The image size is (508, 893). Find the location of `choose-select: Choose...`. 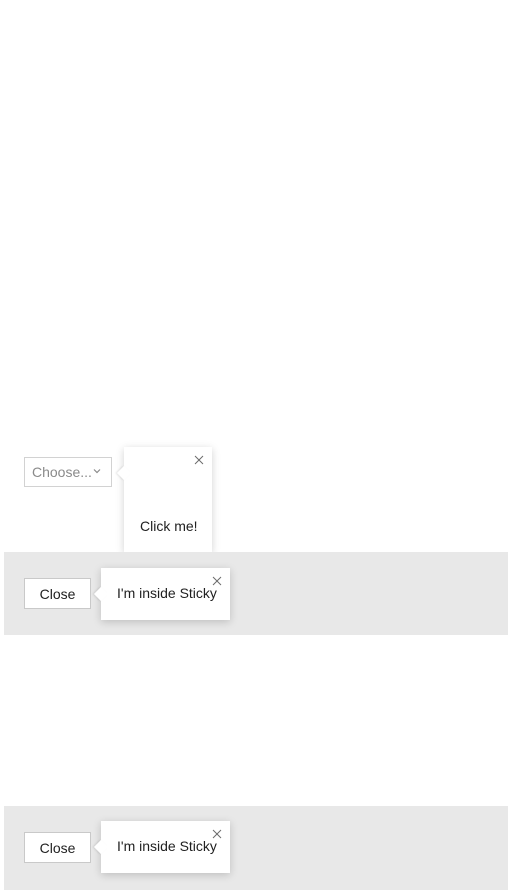

choose-select: Choose... is located at coordinates (68, 472).